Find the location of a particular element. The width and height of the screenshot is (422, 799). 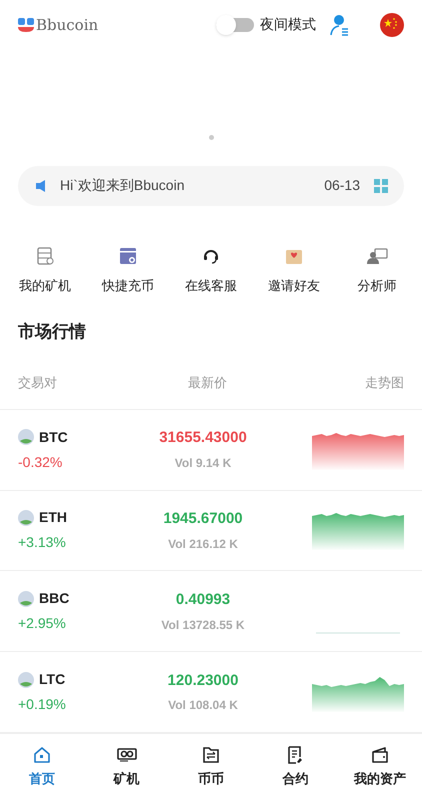

change-percent: +2.95% is located at coordinates (42, 624).